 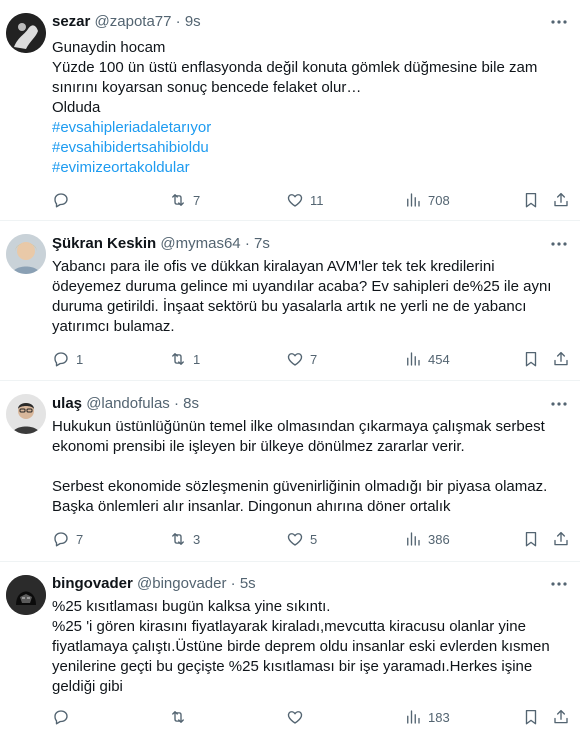 I want to click on views-button: 183, so click(x=427, y=717).